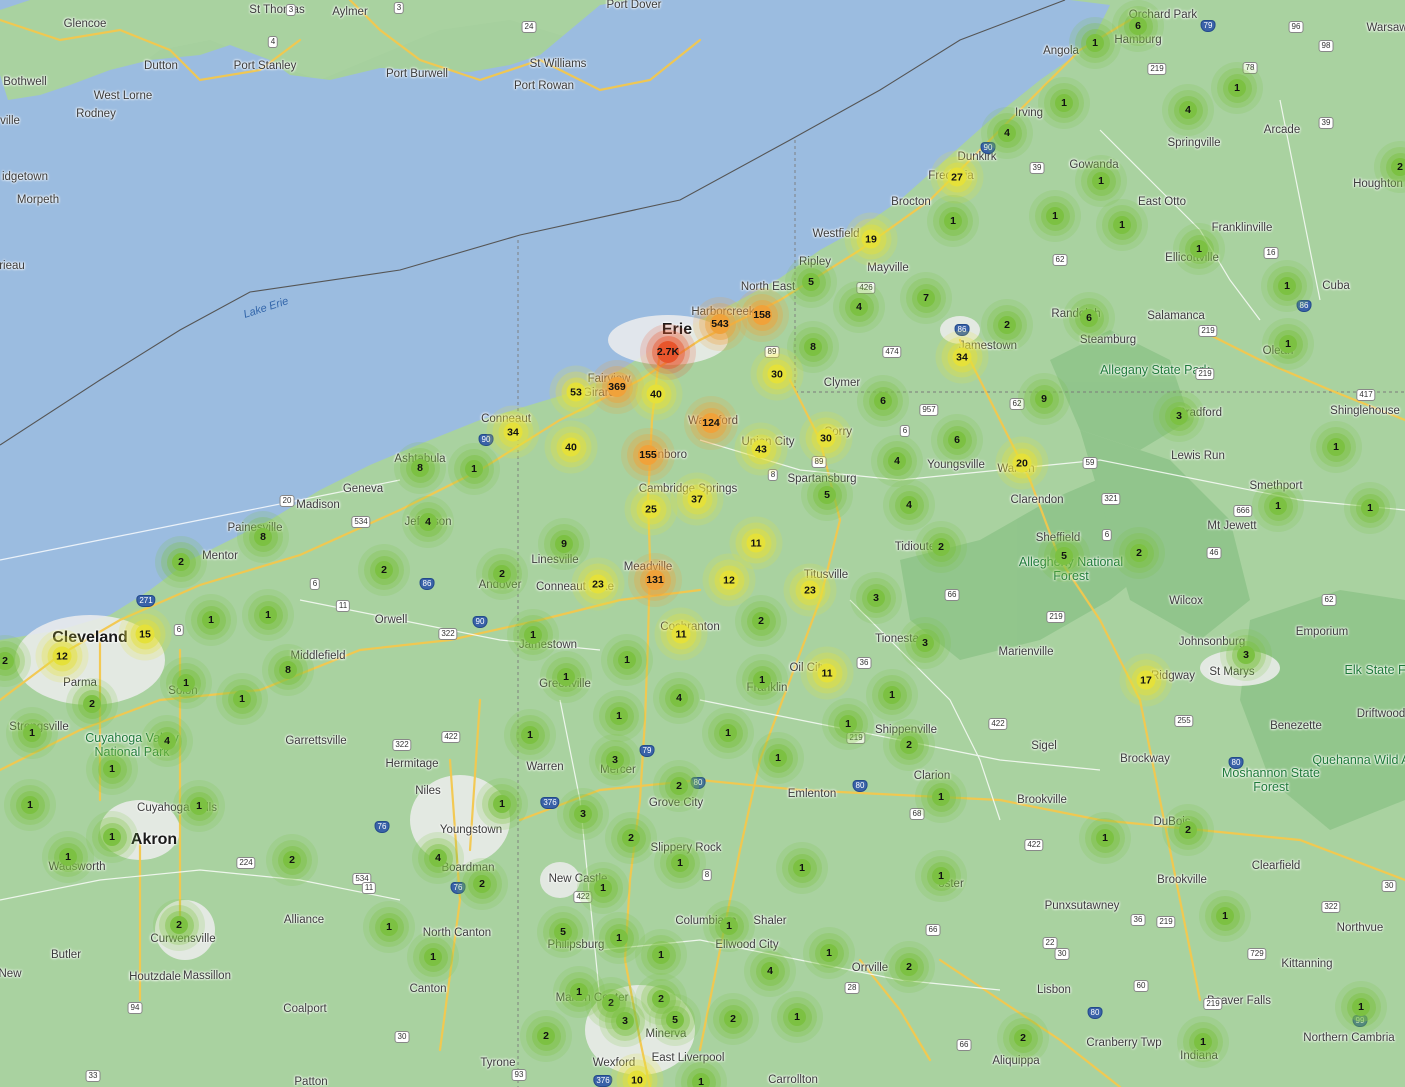 The height and width of the screenshot is (1087, 1405). I want to click on cluster-marker: 155, so click(648, 455).